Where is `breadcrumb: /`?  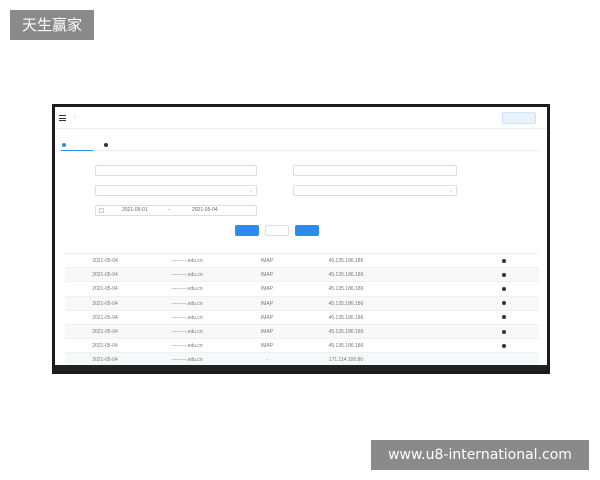
breadcrumb: / is located at coordinates (74, 118).